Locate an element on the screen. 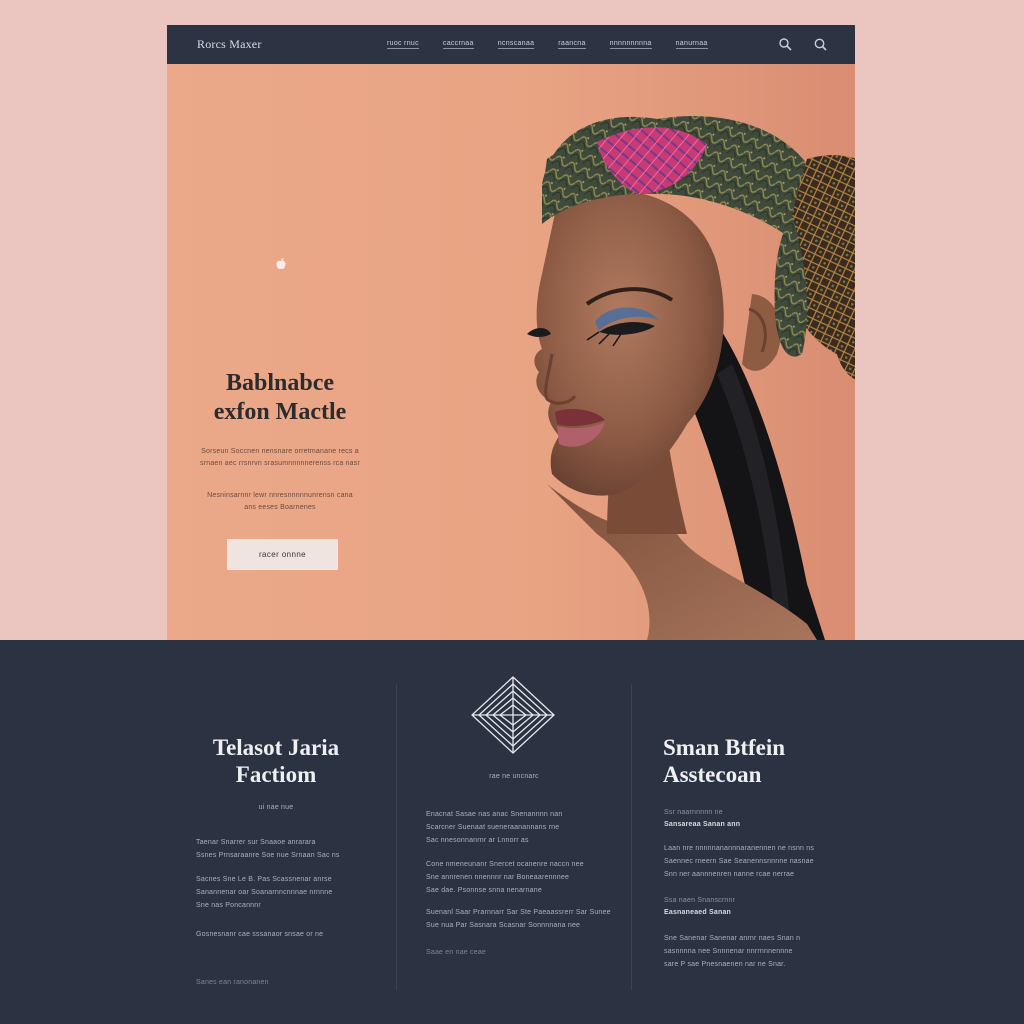 This screenshot has width=1024, height=1024. search-icon is located at coordinates (785, 44).